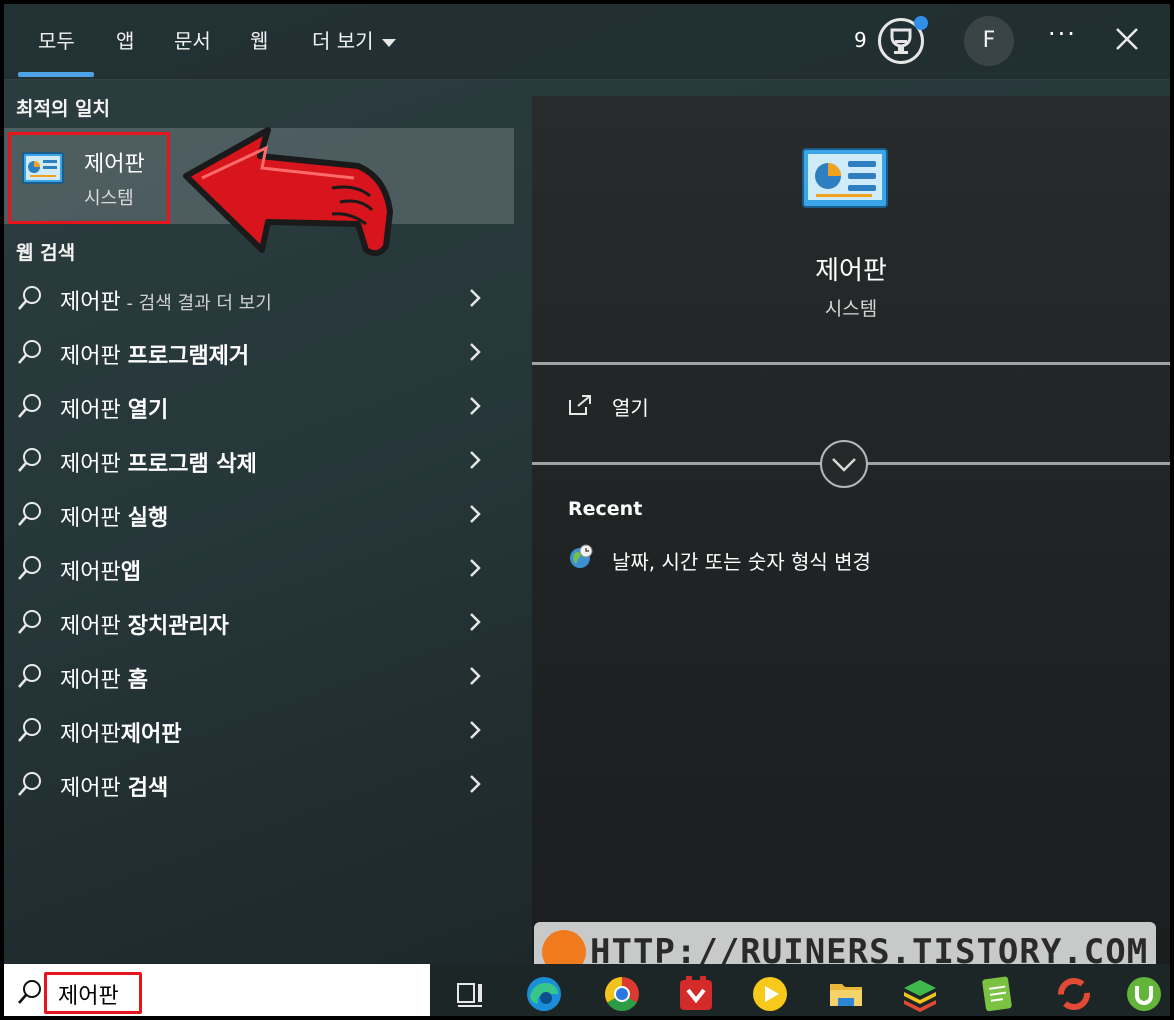 This screenshot has height=1020, width=1174. I want to click on avatar: F, so click(989, 41).